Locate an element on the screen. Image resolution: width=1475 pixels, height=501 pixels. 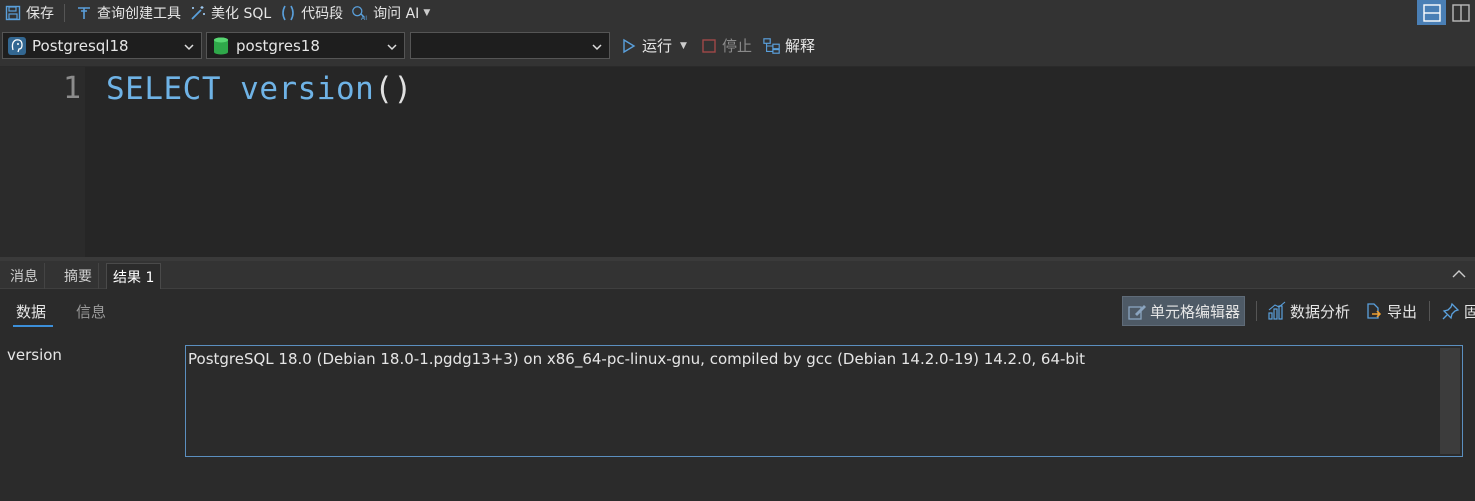
main-toolbar: 保存 查询创建工具 美化 SQL 代码段 AI 询问 AI ▼ is located at coordinates (737, 12).